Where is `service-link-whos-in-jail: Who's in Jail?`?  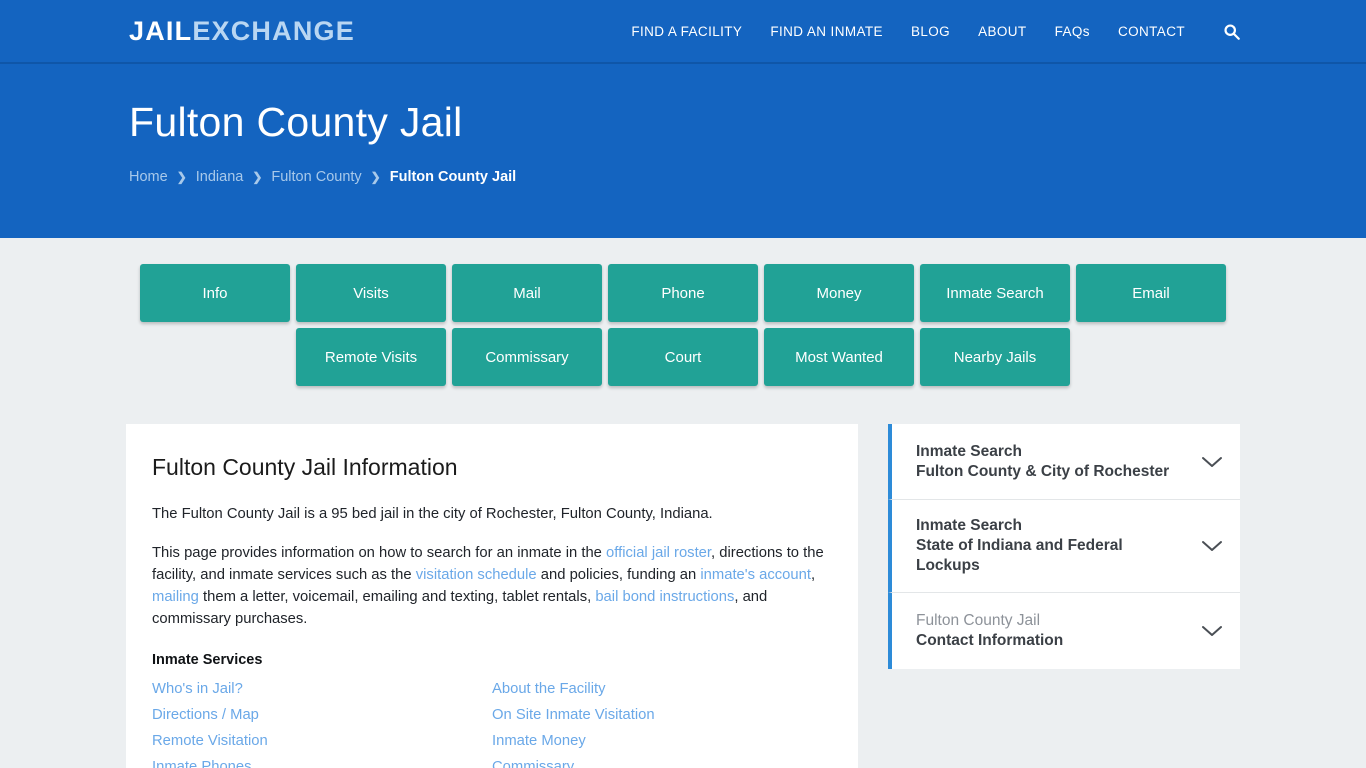
service-link-whos-in-jail: Who's in Jail? is located at coordinates (322, 689).